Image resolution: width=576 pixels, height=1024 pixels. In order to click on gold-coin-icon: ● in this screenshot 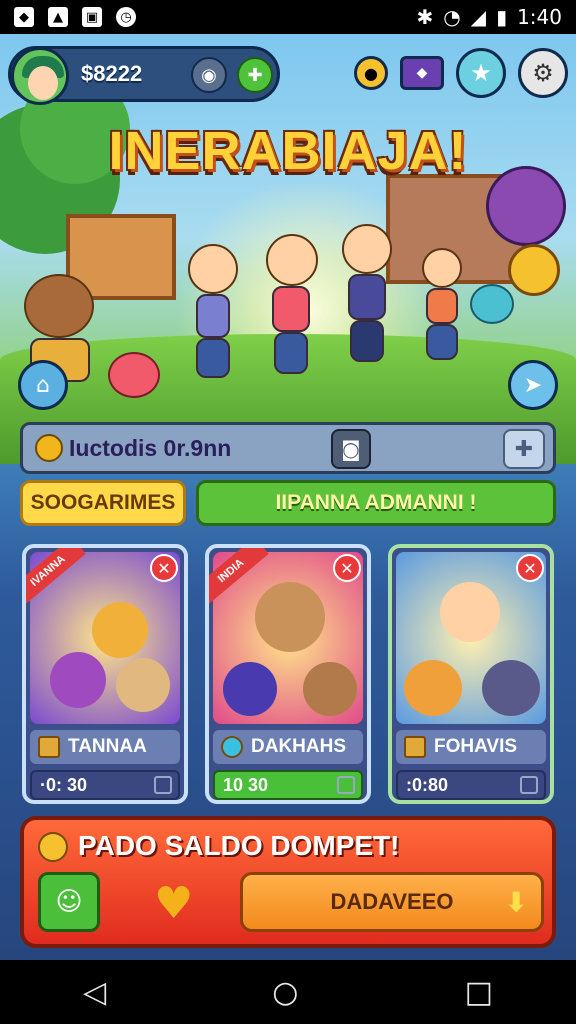, I will do `click(371, 73)`.